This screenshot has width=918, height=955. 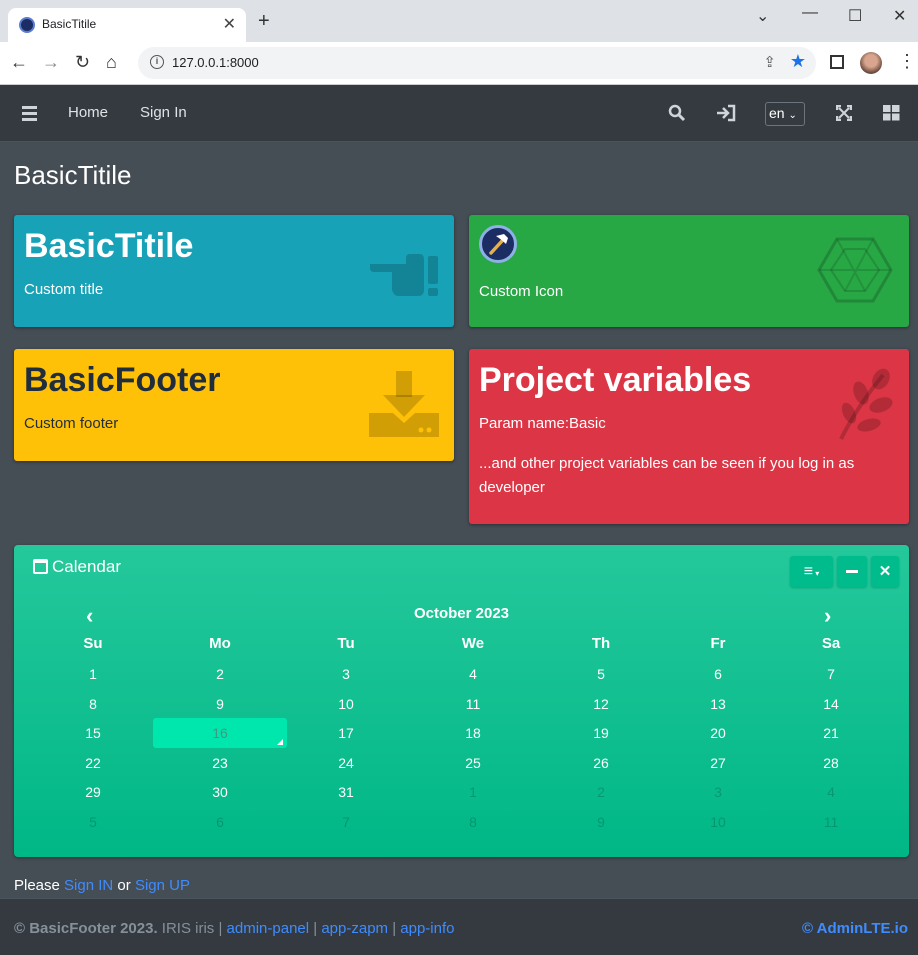 What do you see at coordinates (19, 62) in the screenshot?
I see `back-icon: ←` at bounding box center [19, 62].